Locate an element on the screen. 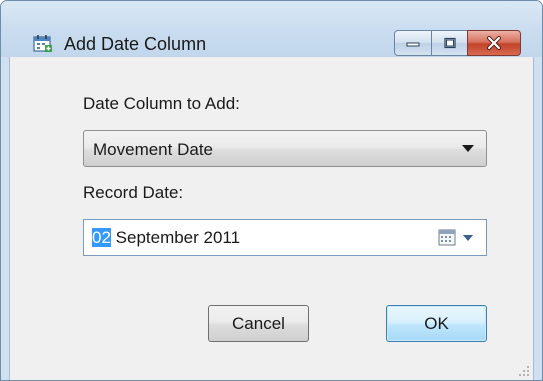 This screenshot has width=543, height=381. calendar-icon is located at coordinates (447, 237).